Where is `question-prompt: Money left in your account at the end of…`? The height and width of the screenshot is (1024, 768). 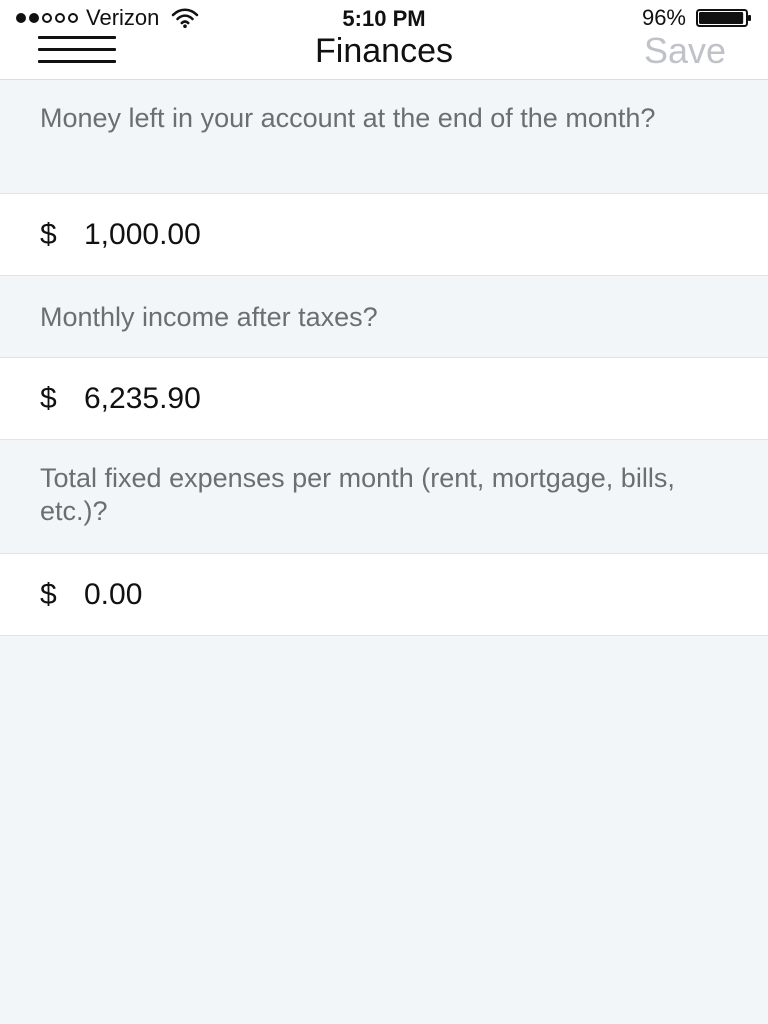
question-prompt: Money left in your account at the end of… is located at coordinates (384, 137).